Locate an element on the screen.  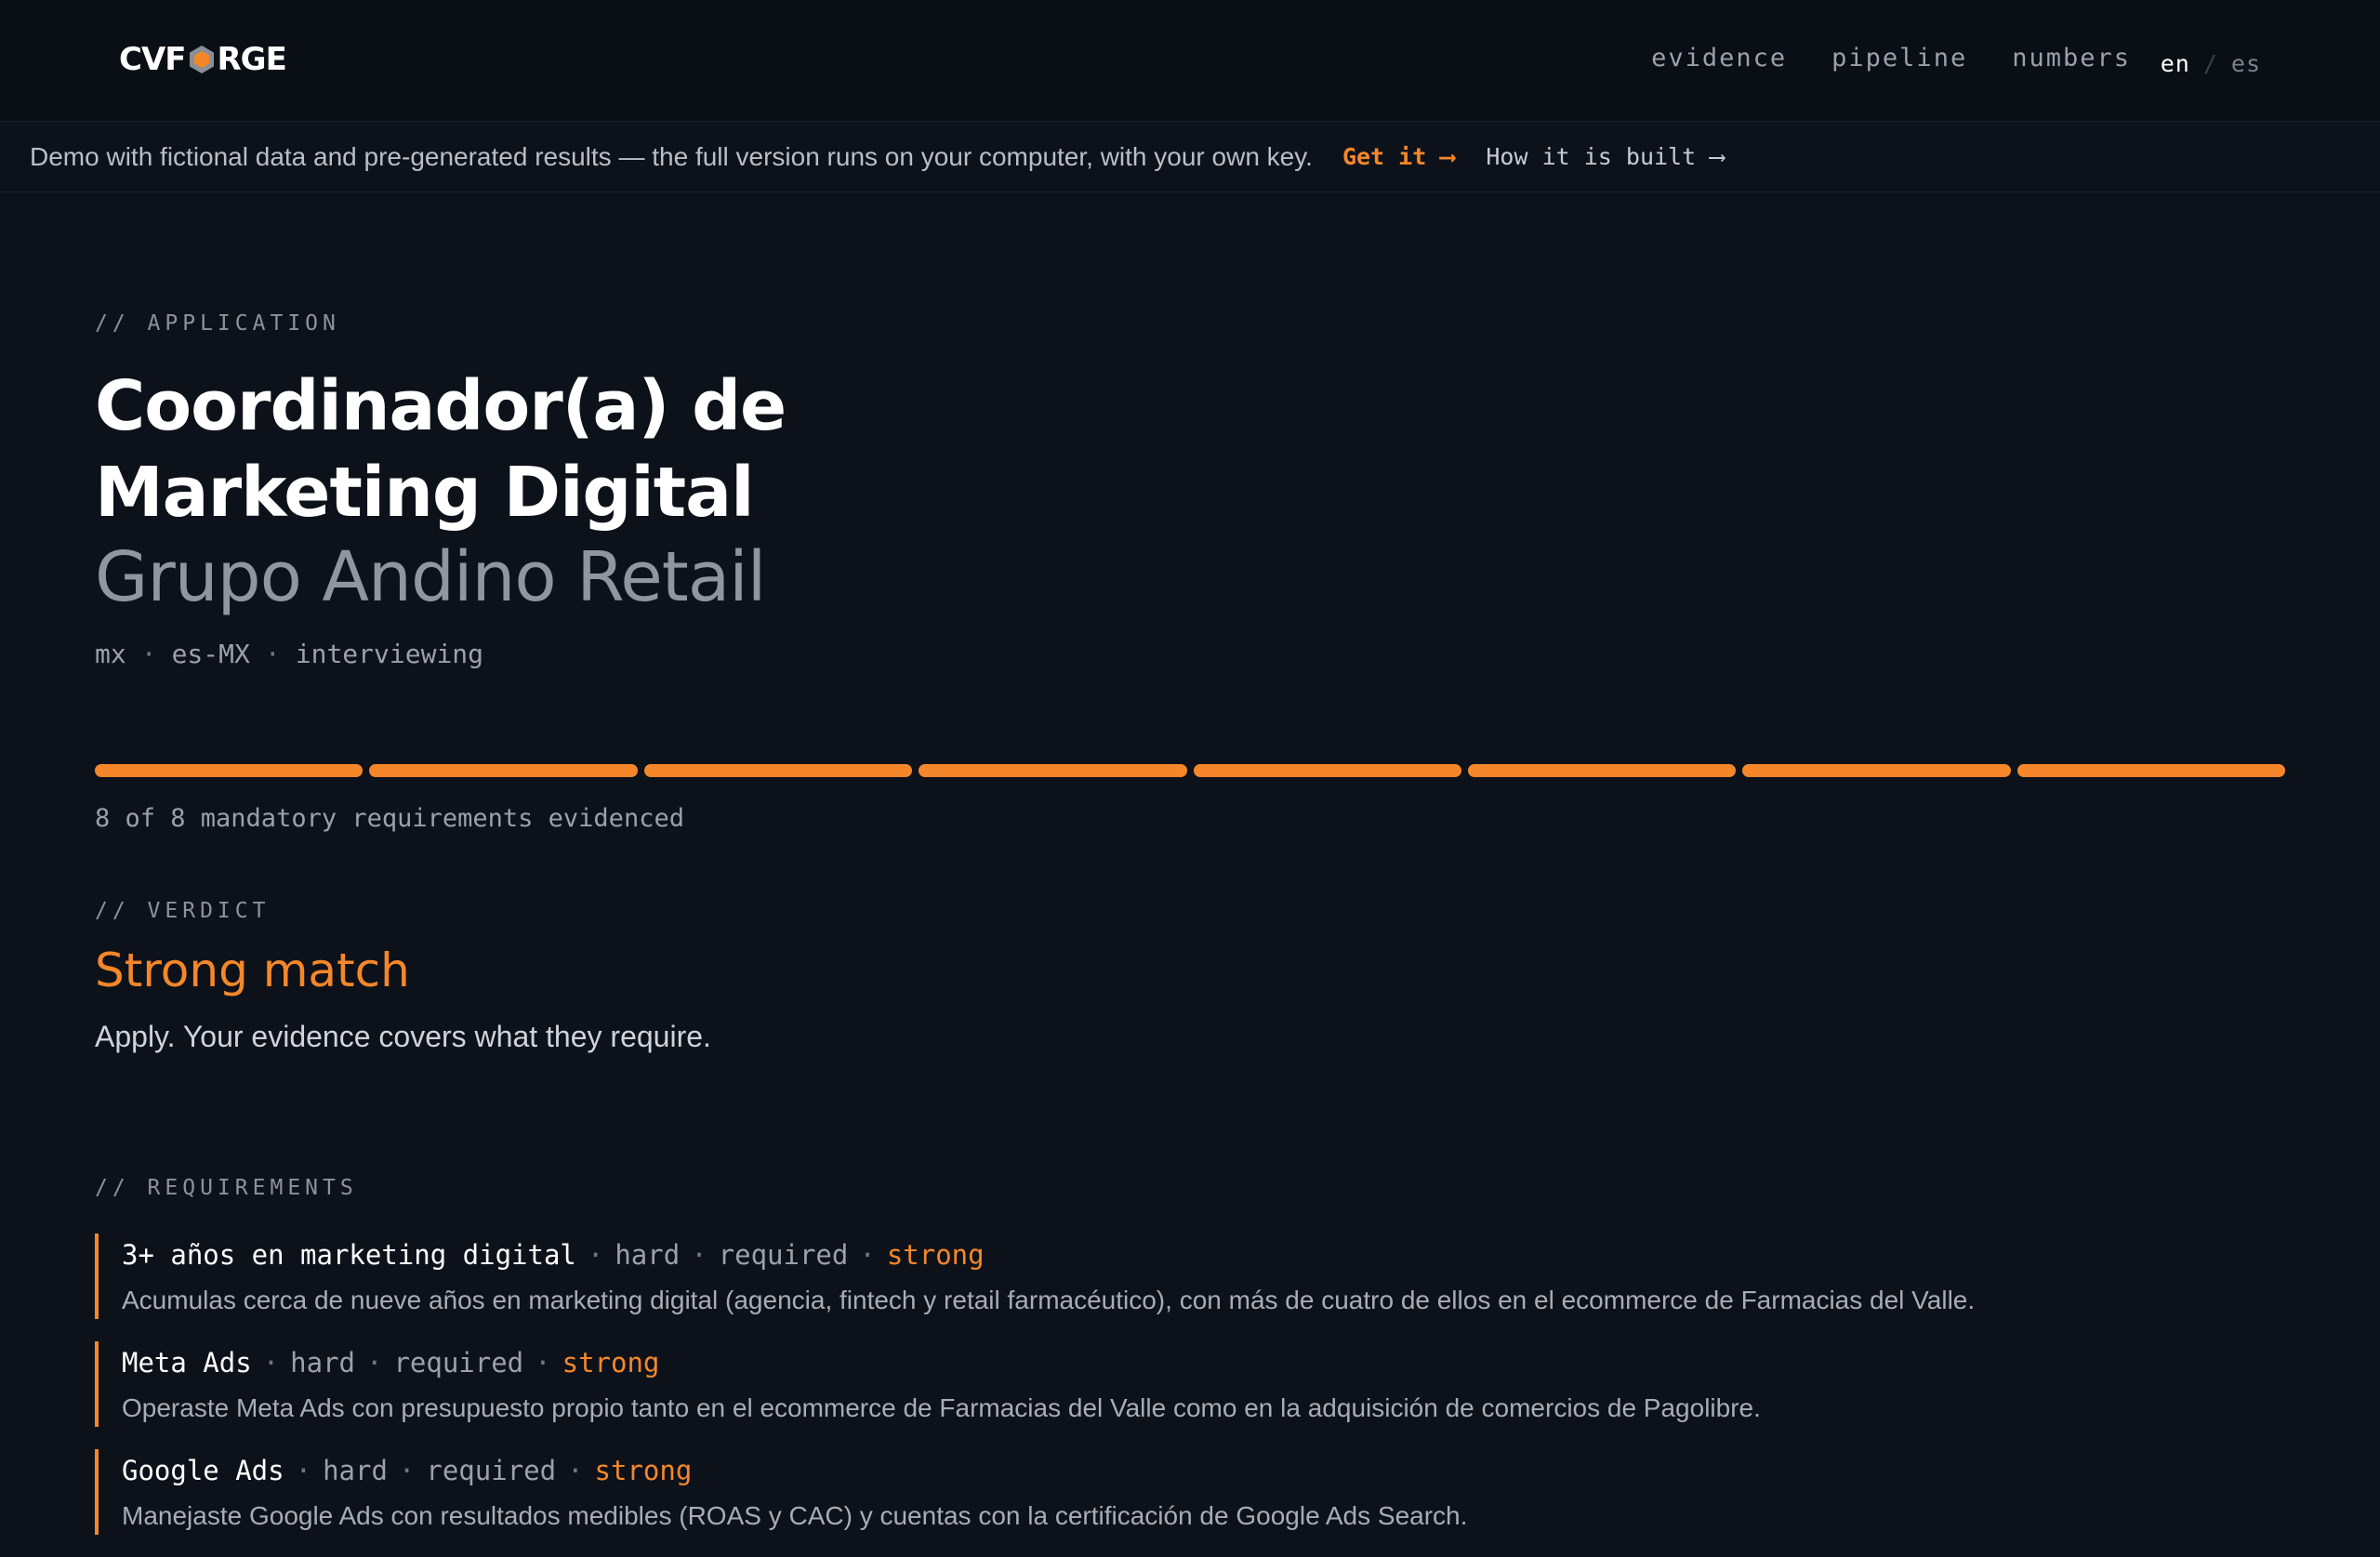
lang-option-es: es is located at coordinates (2246, 64).